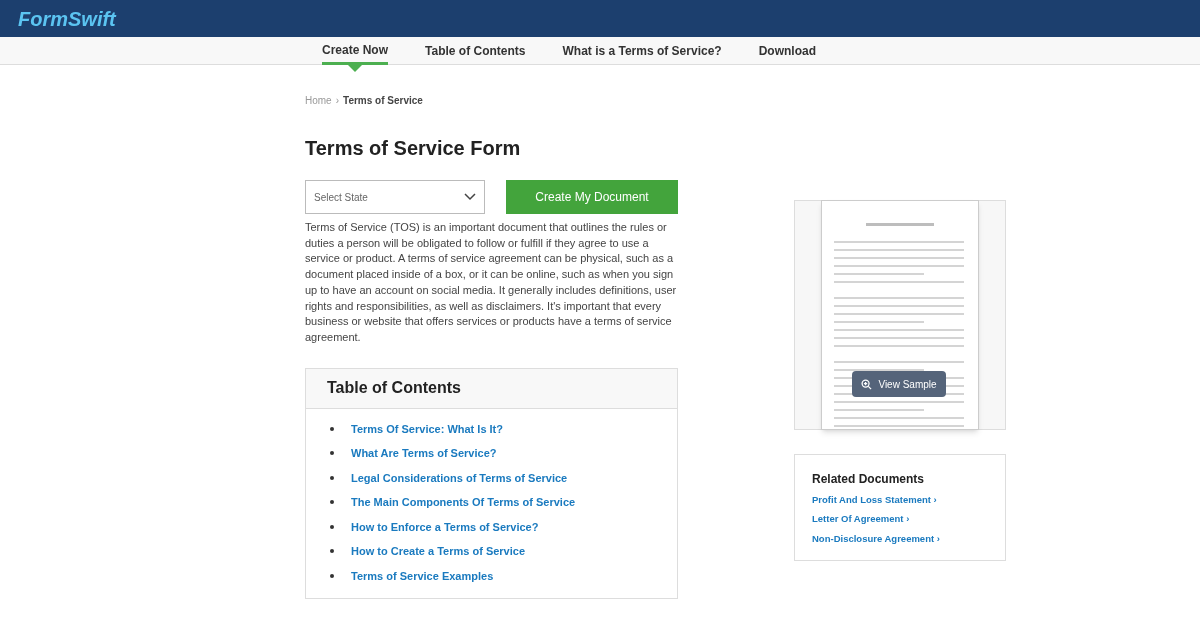 Image resolution: width=1200 pixels, height=618 pixels. Describe the element at coordinates (899, 384) in the screenshot. I see `view-sample-button: View Sample` at that location.